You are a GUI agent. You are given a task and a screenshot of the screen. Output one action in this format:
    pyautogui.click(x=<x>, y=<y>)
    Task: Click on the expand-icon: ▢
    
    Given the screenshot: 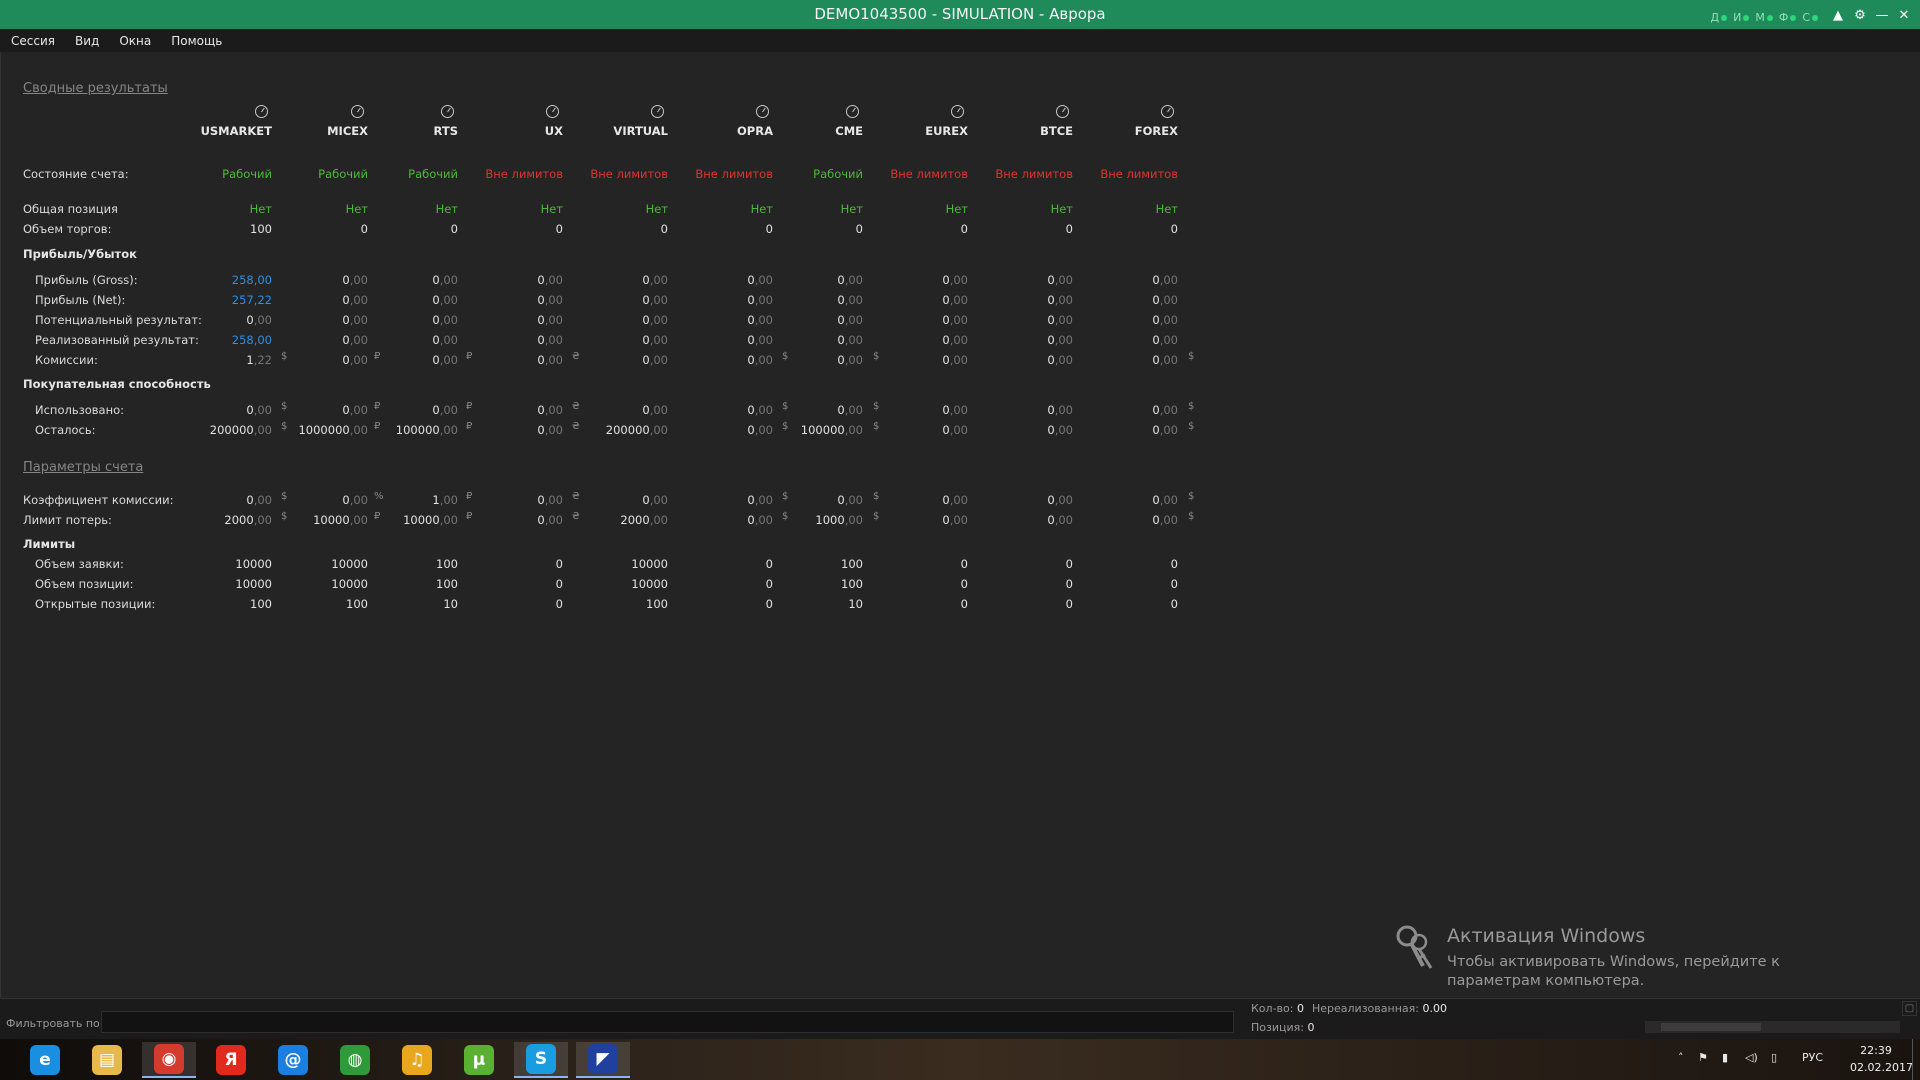 What is the action you would take?
    pyautogui.click(x=1909, y=1008)
    